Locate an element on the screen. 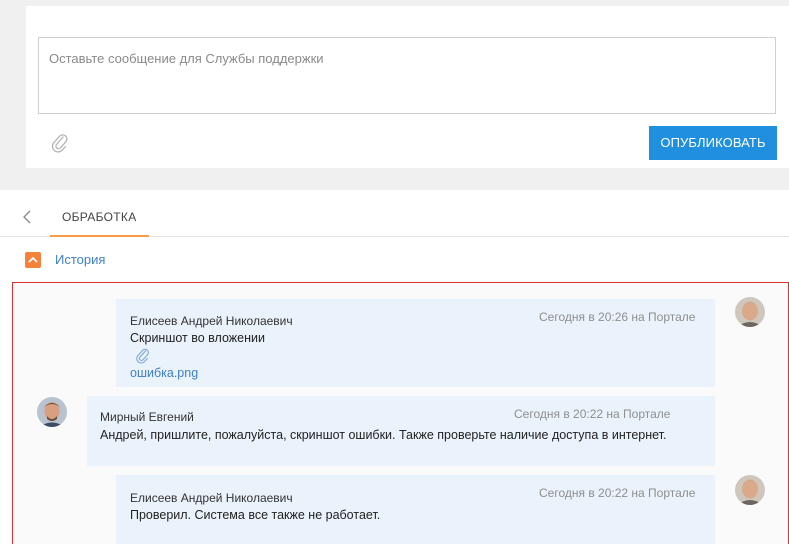 The image size is (789, 544). message-input: Оставьте сообщение для Службы поддержки is located at coordinates (407, 75).